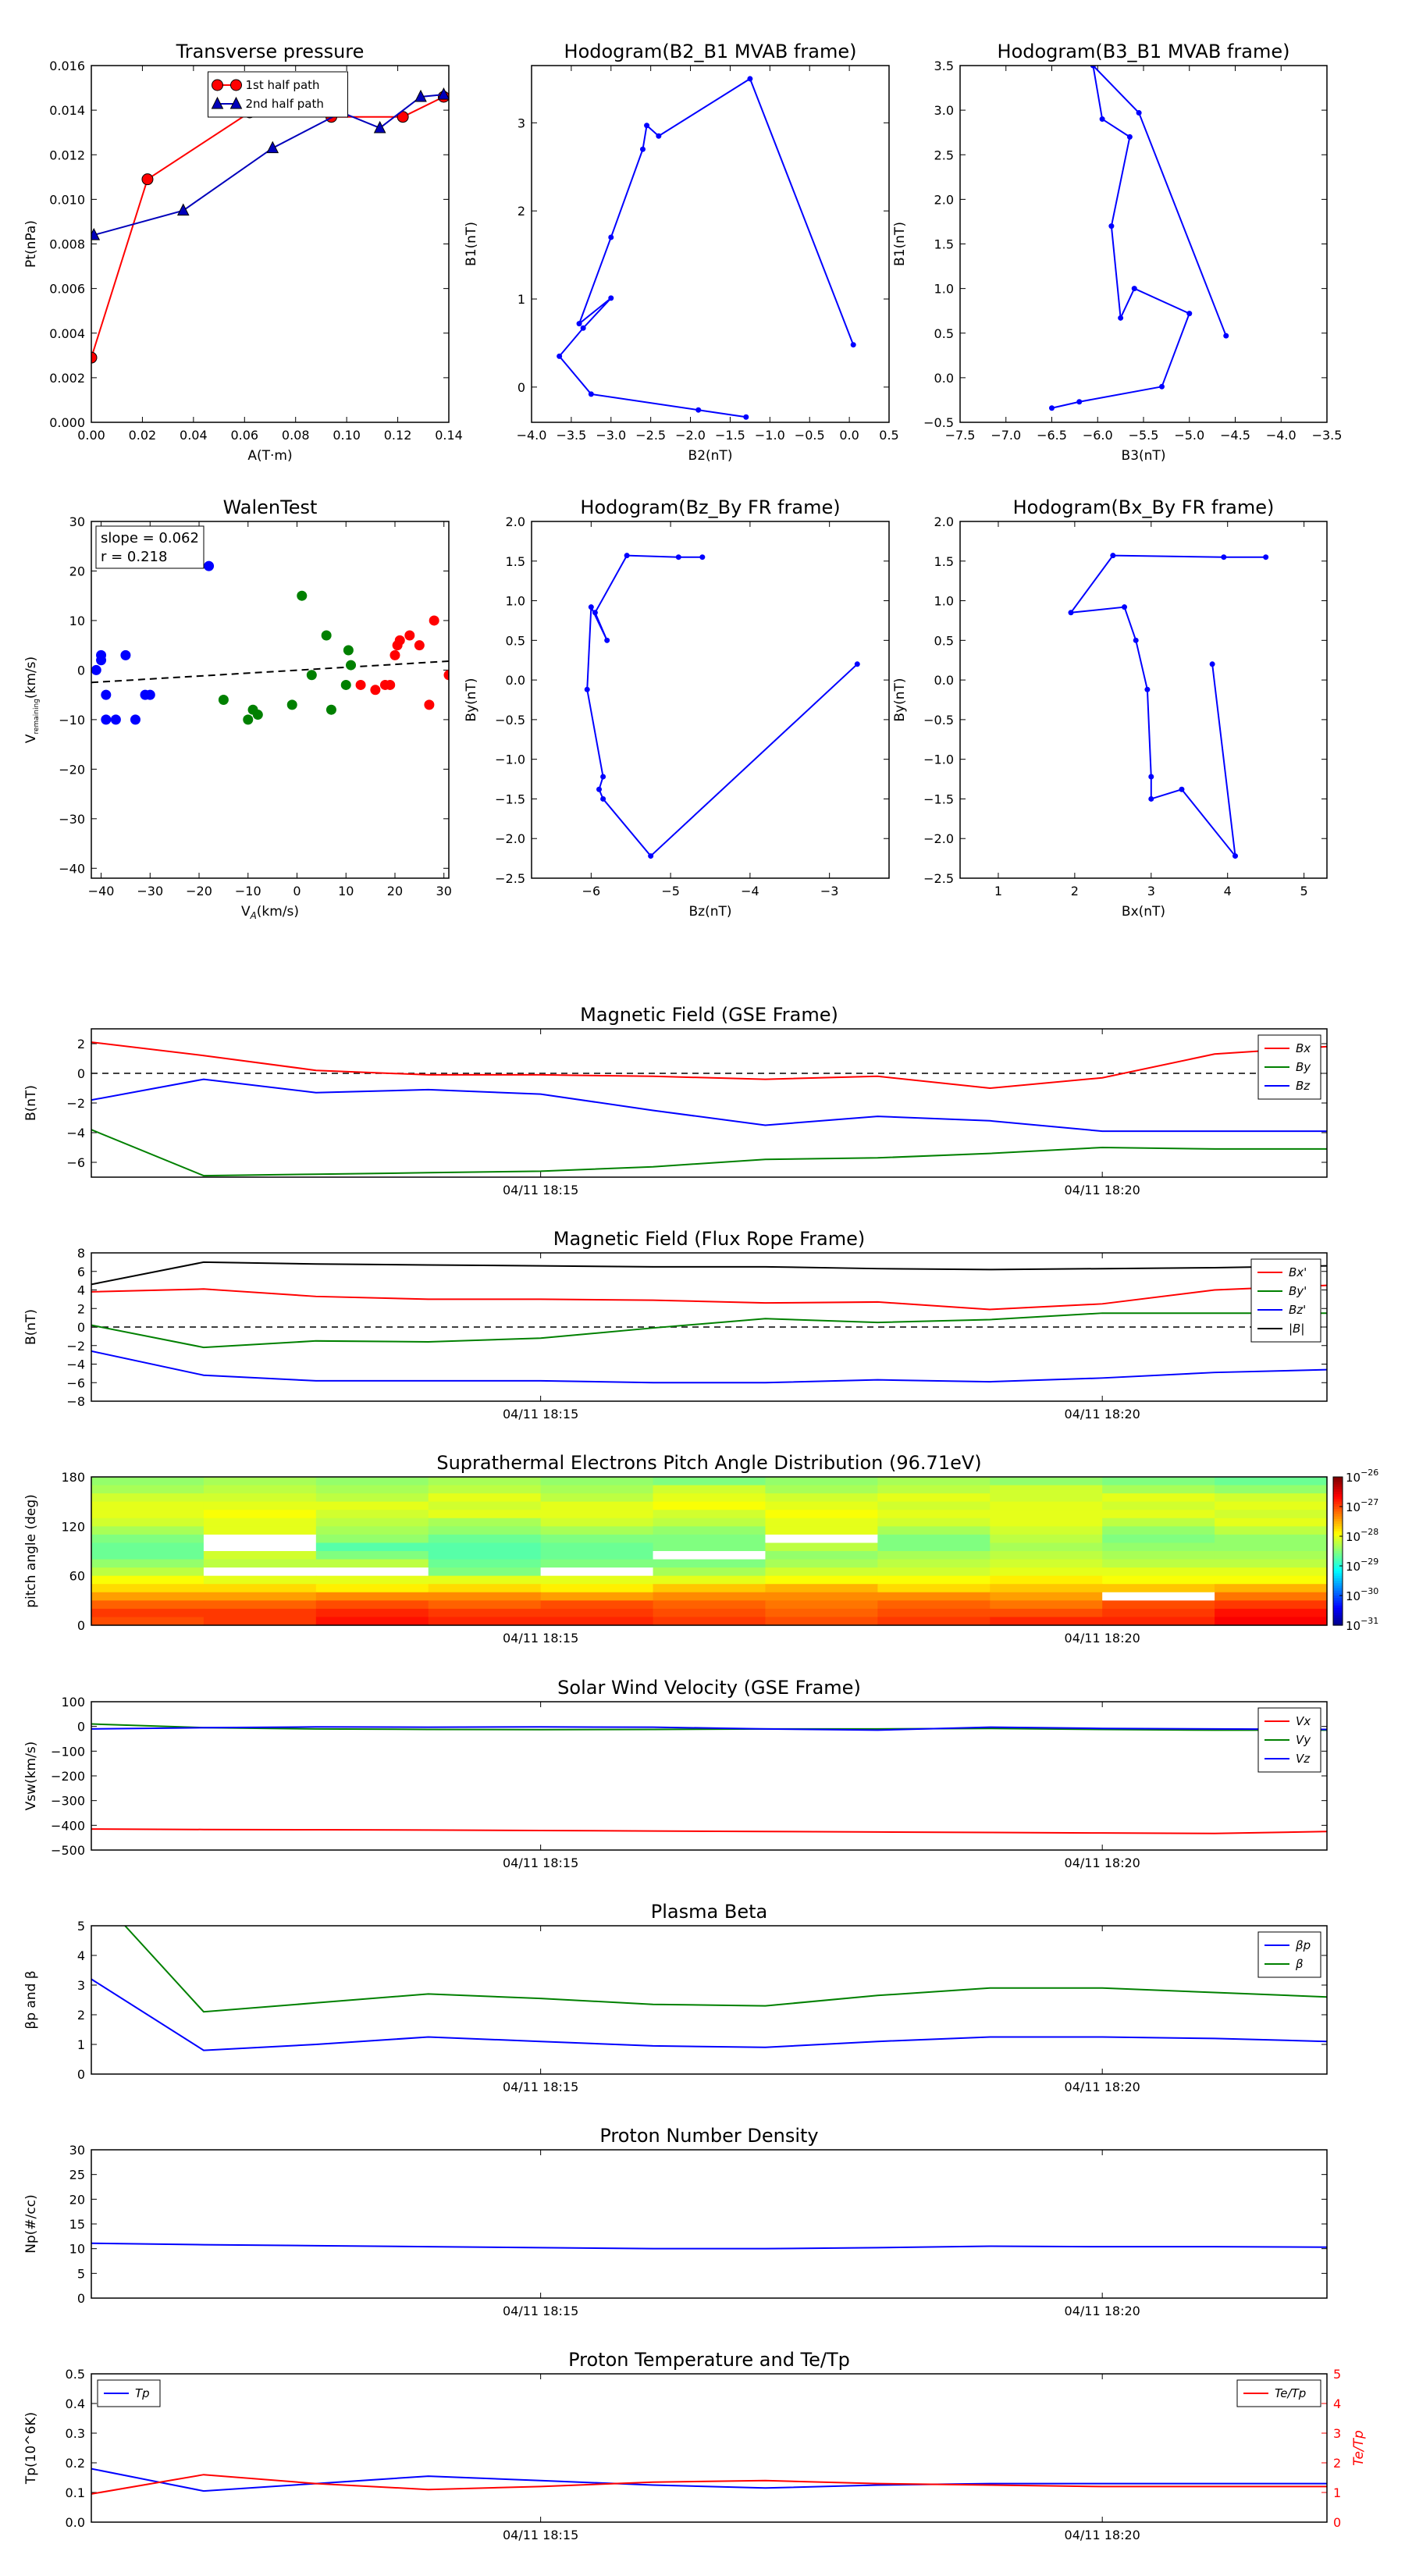 The image size is (1405, 2576). What do you see at coordinates (1289, 1955) in the screenshot?
I see `ts5-legend-box` at bounding box center [1289, 1955].